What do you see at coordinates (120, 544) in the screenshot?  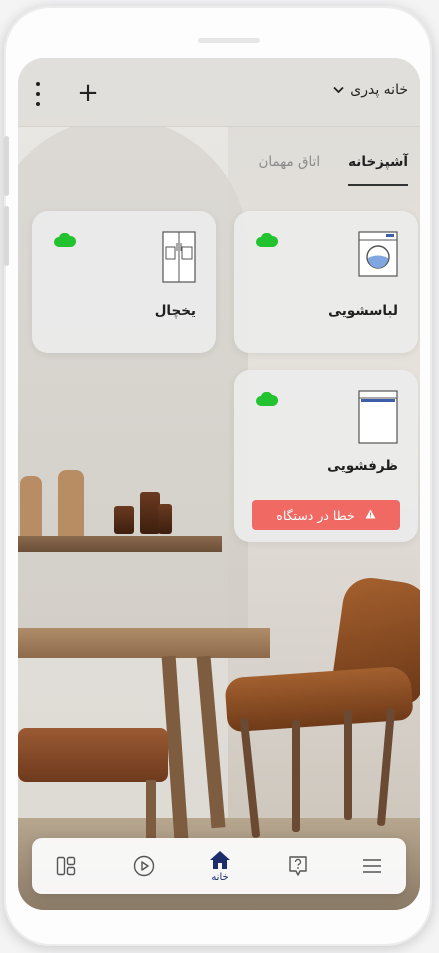 I see `background-shelf` at bounding box center [120, 544].